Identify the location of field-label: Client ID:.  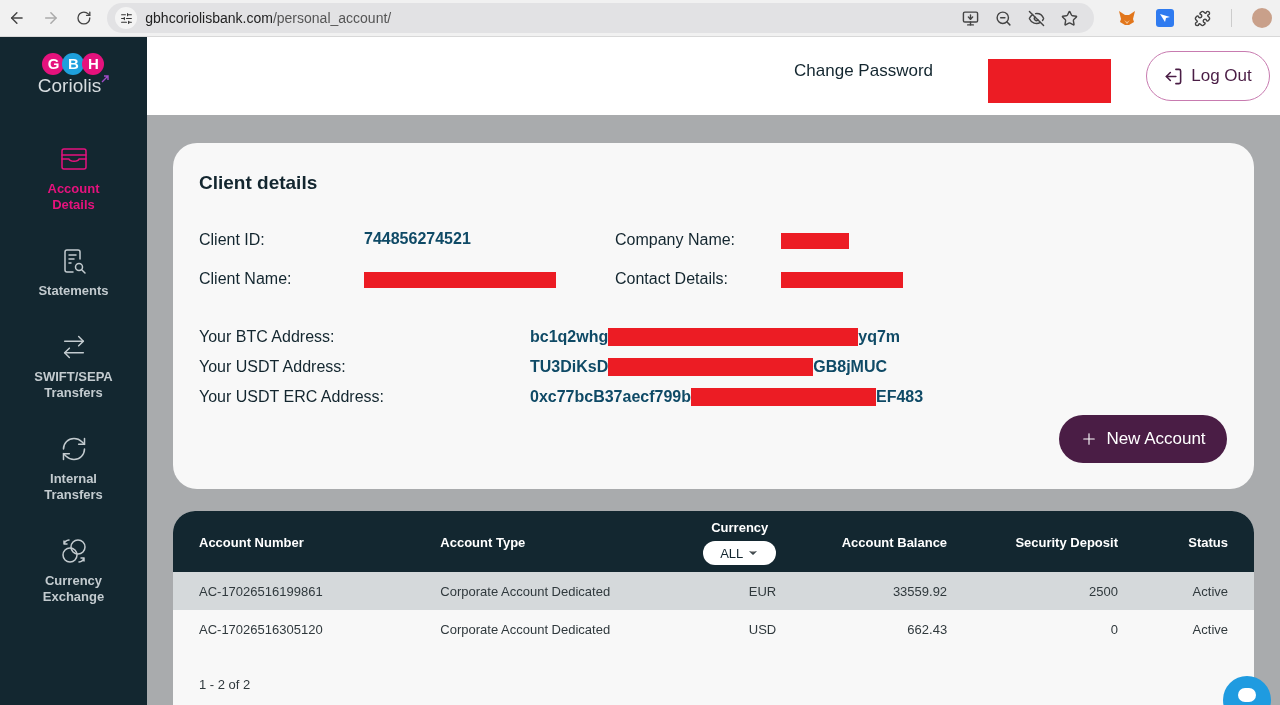
(232, 239).